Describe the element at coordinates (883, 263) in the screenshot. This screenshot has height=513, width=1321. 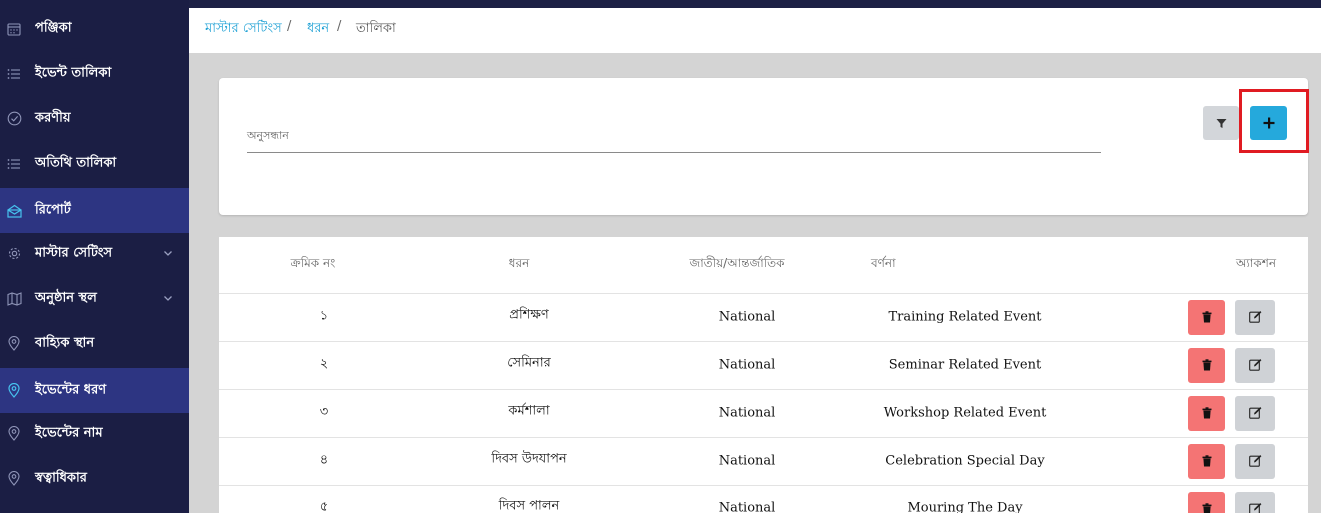
I see `header-description: বর্ণনা` at that location.